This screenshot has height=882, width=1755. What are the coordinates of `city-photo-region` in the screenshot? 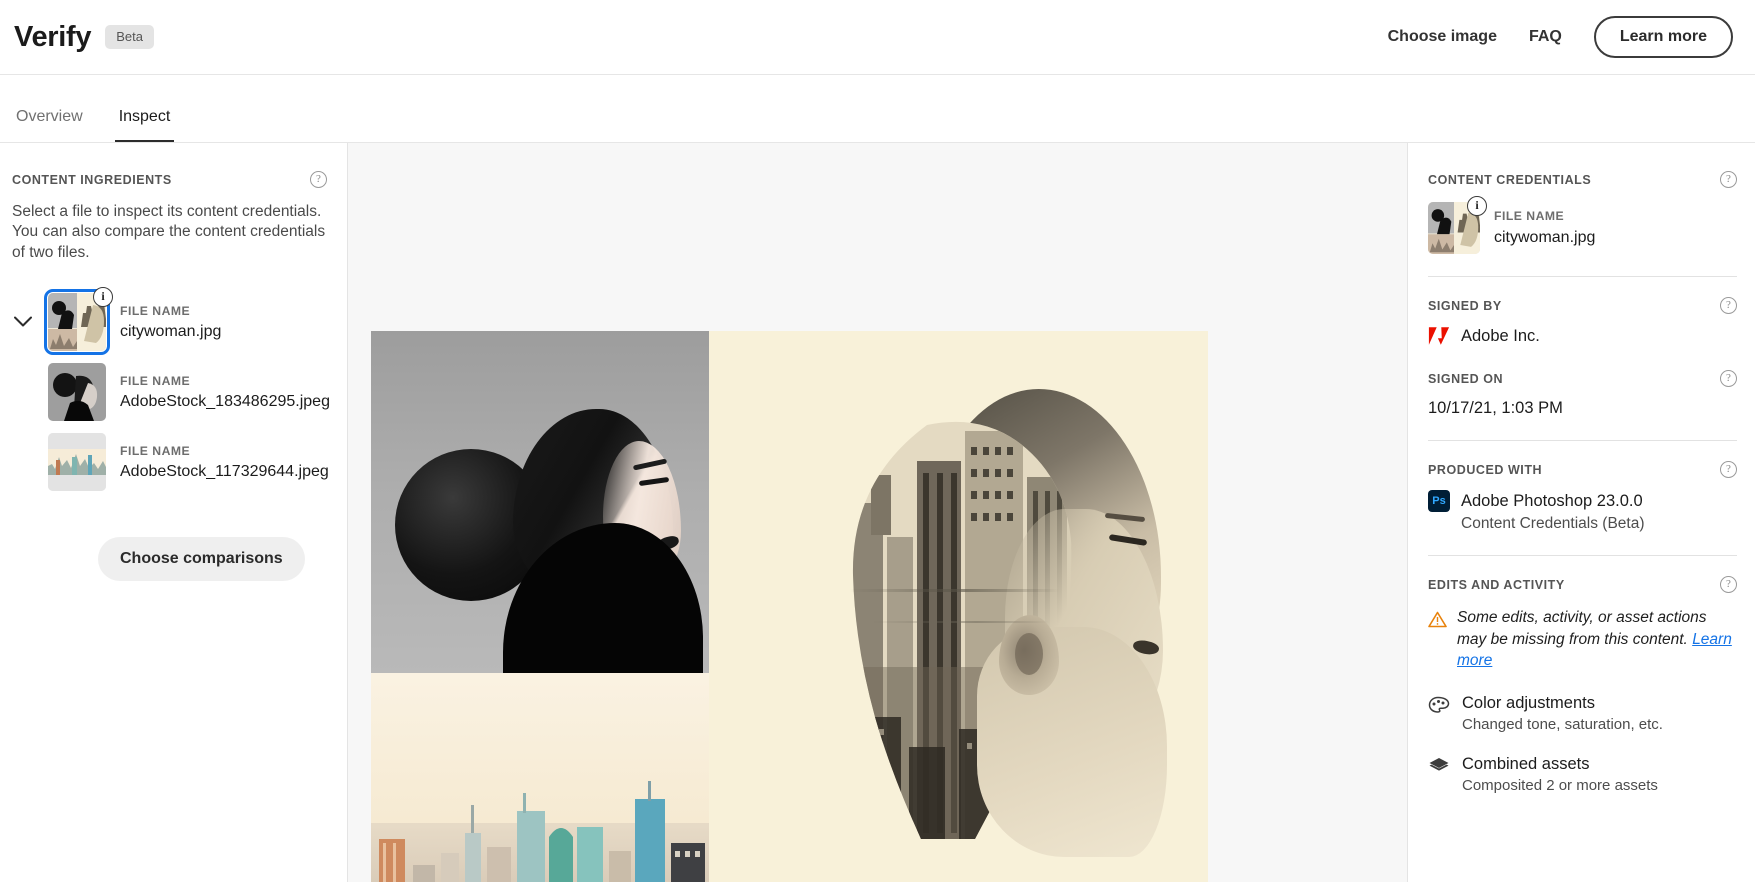 It's located at (540, 777).